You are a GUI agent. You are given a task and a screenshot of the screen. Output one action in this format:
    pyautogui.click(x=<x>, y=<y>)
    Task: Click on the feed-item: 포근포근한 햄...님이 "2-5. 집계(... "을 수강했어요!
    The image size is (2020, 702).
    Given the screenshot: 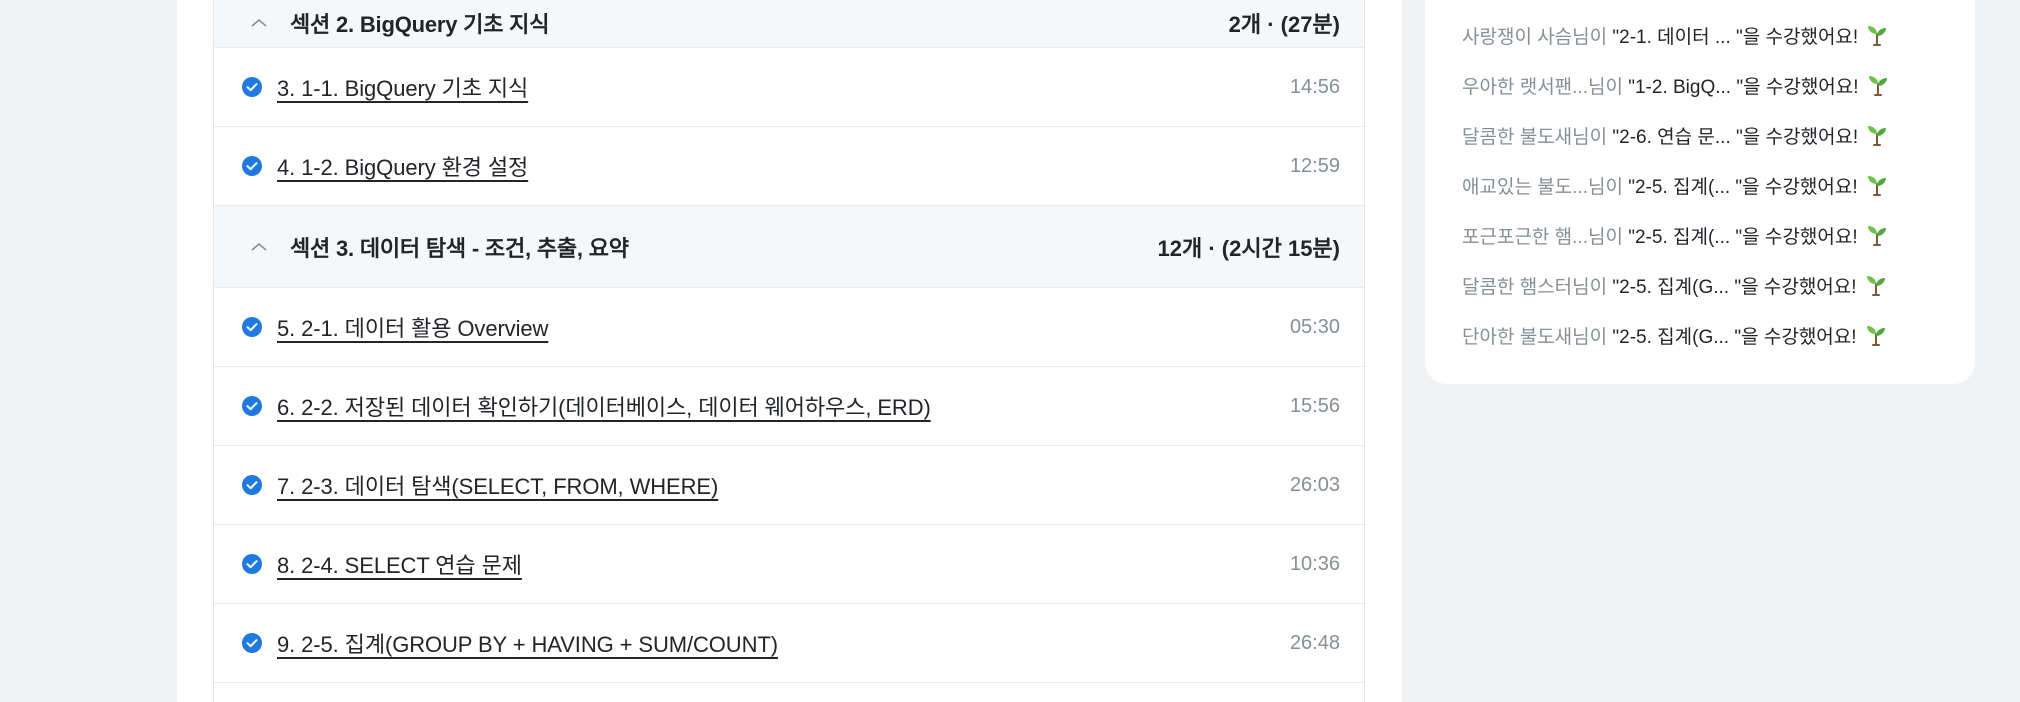 What is the action you would take?
    pyautogui.click(x=1702, y=235)
    